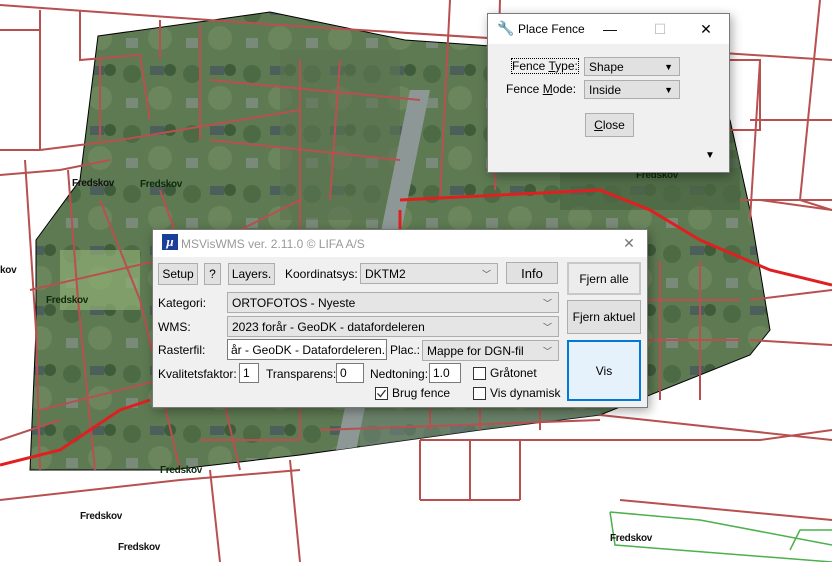 This screenshot has width=832, height=562. What do you see at coordinates (246, 373) in the screenshot?
I see `kvalitetsfaktor-value: 1` at bounding box center [246, 373].